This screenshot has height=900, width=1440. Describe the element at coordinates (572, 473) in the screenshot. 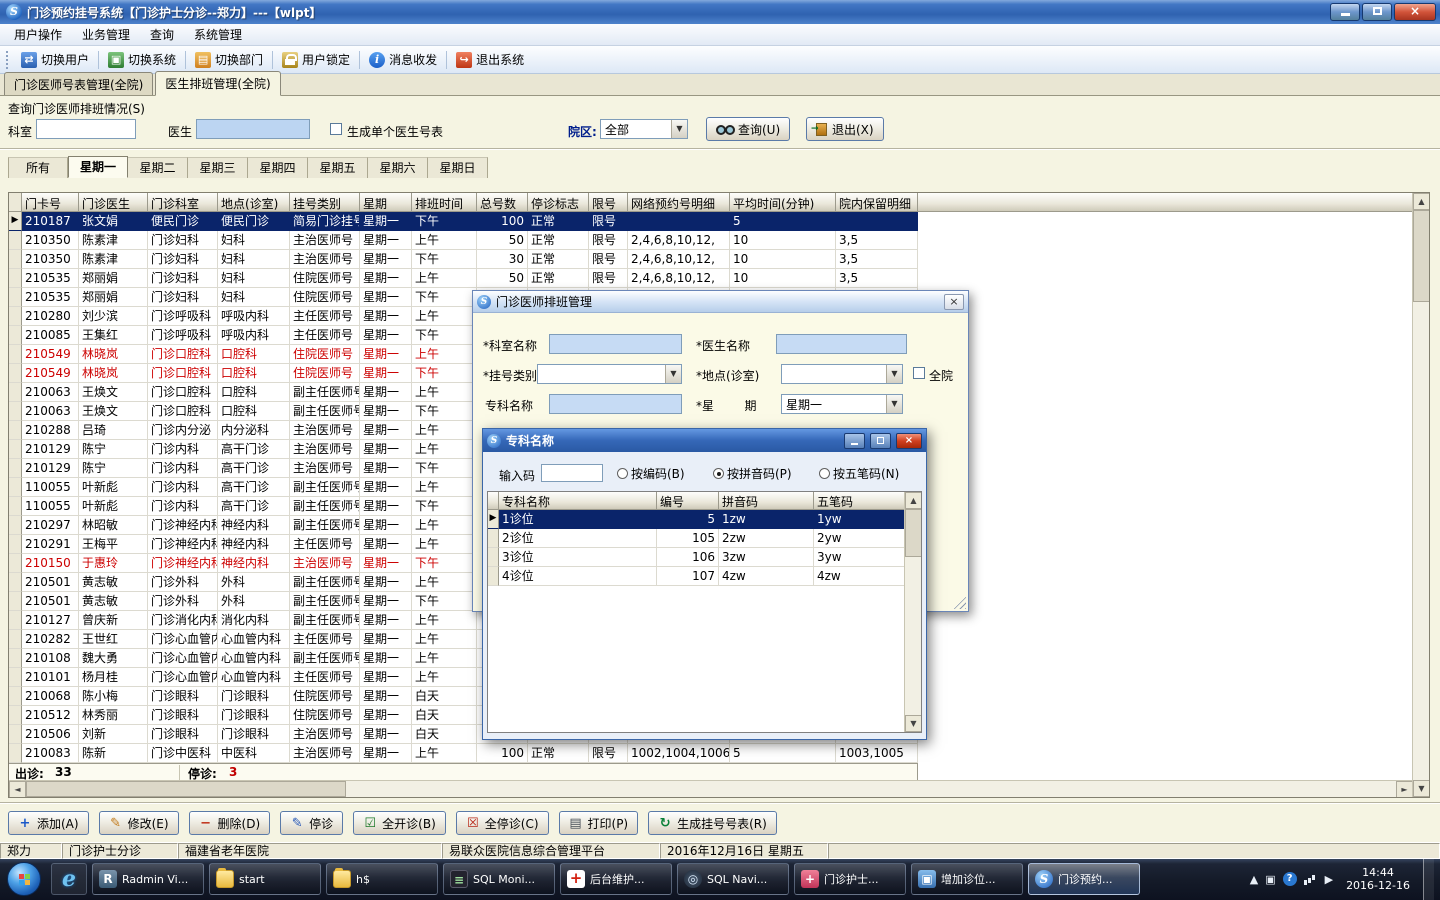

I see `input-code-field` at that location.